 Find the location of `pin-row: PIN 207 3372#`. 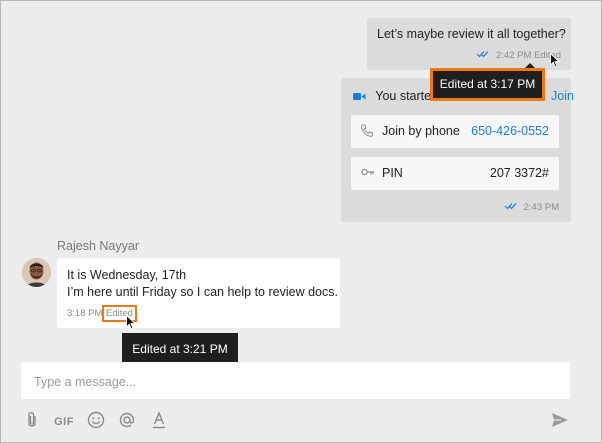

pin-row: PIN 207 3372# is located at coordinates (455, 173).